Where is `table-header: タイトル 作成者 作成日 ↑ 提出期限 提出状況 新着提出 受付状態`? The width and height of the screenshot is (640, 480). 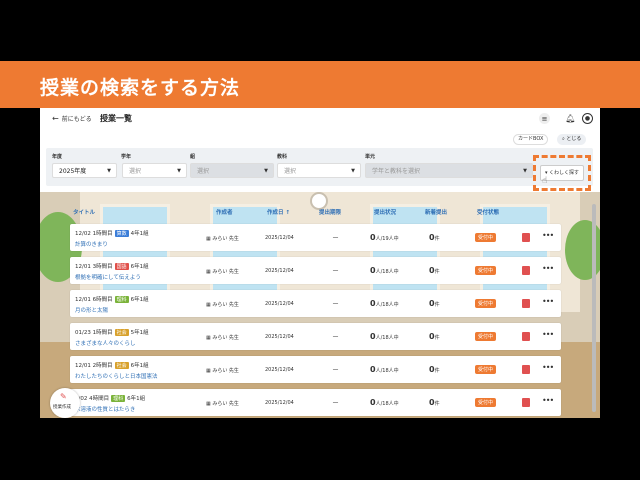 table-header: タイトル 作成者 作成日 ↑ 提出期限 提出状況 新着提出 受付状態 is located at coordinates (320, 213).